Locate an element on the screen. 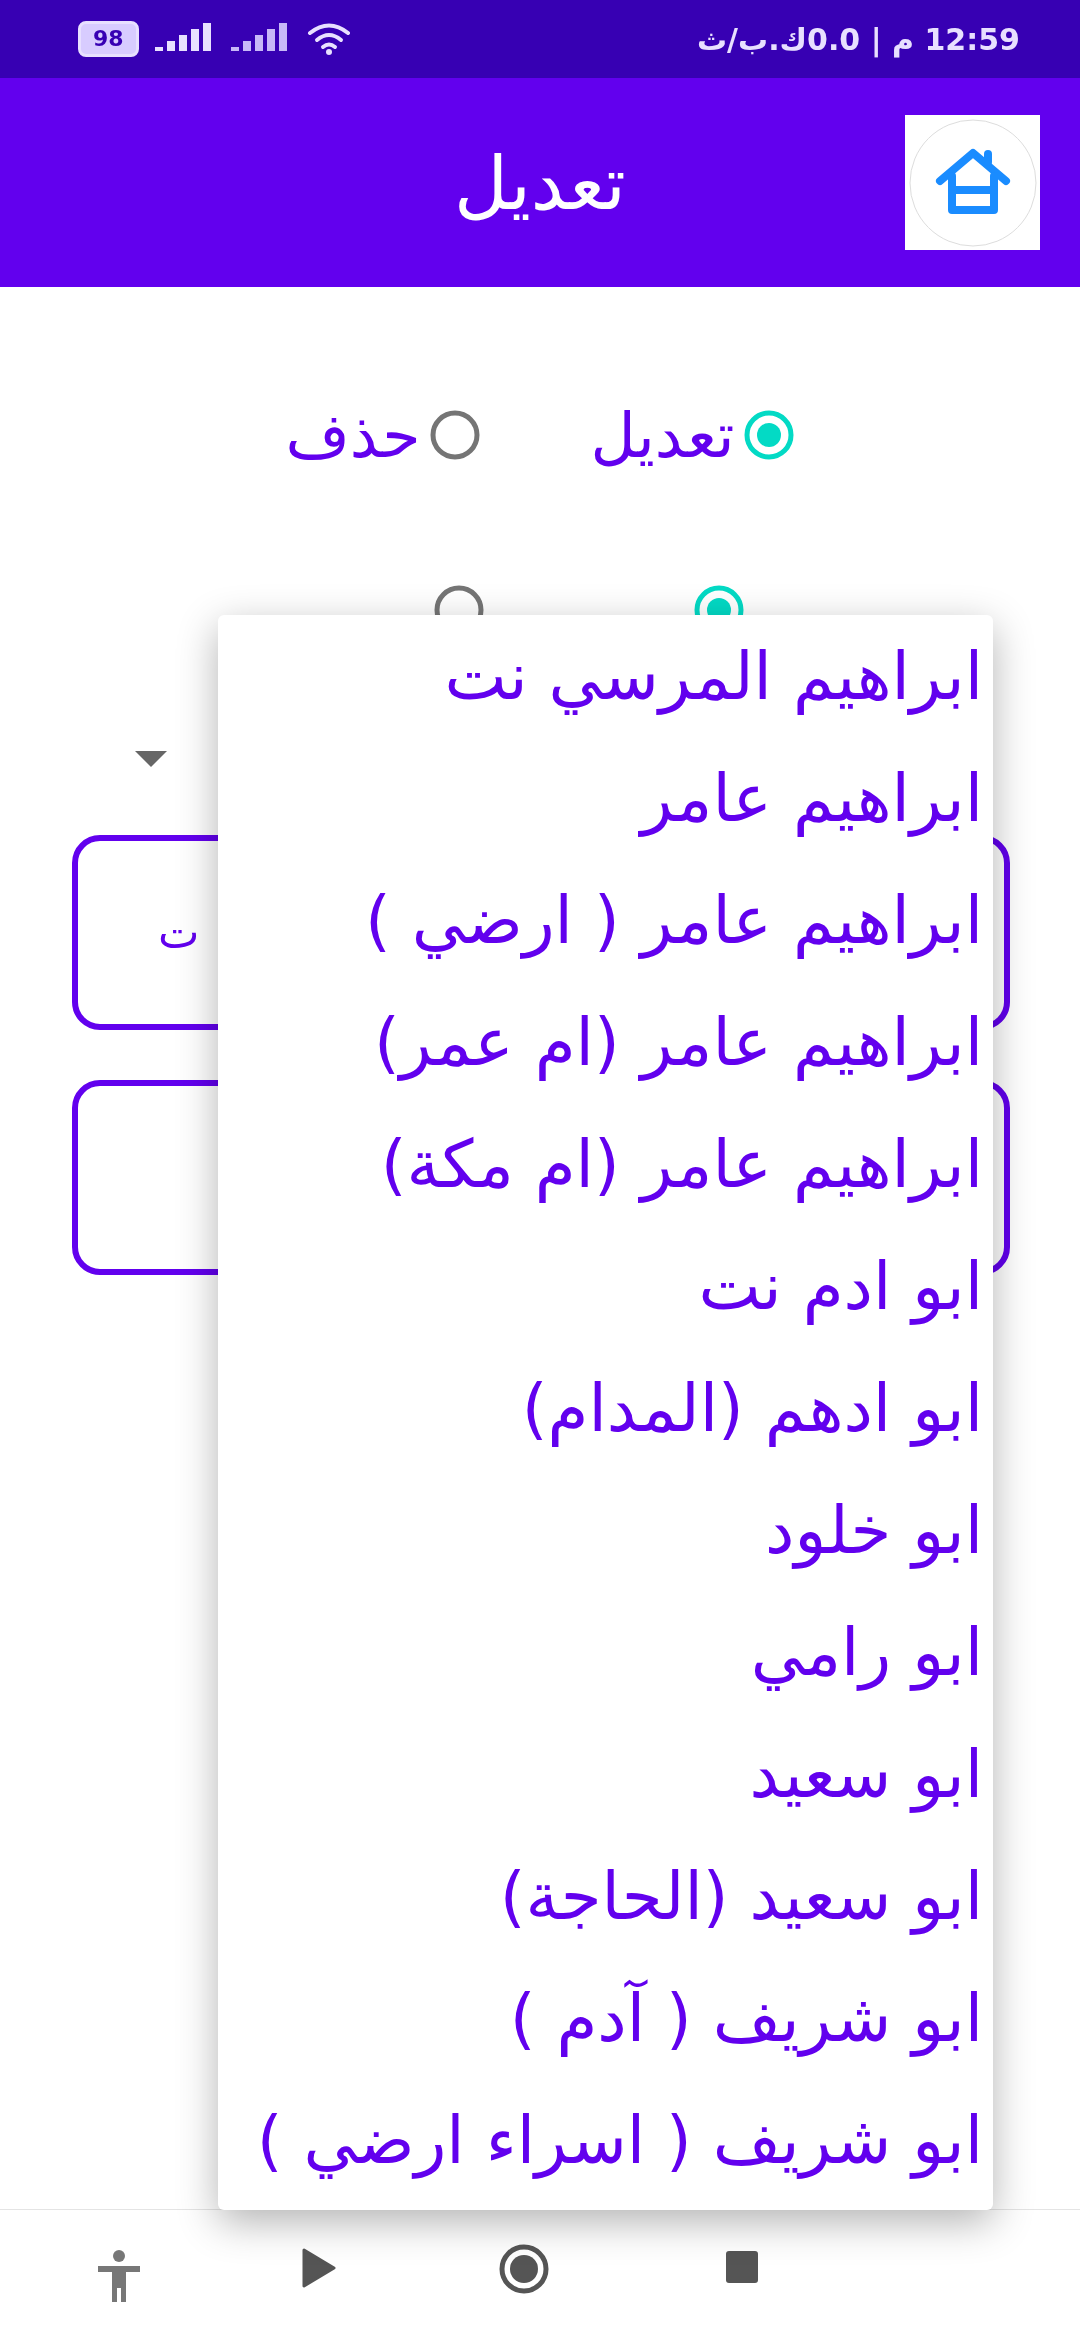  record-icon is located at coordinates (524, 2269).